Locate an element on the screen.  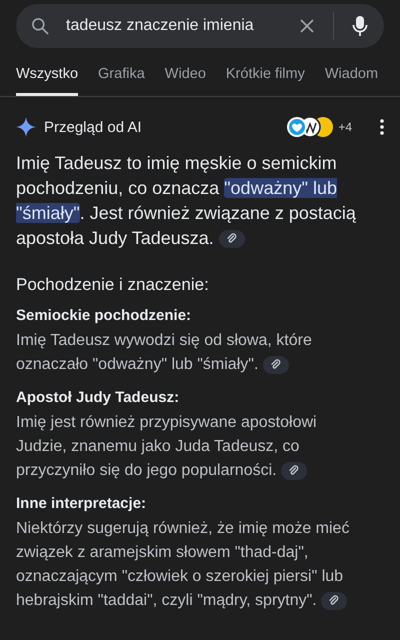
close-icon is located at coordinates (307, 26).